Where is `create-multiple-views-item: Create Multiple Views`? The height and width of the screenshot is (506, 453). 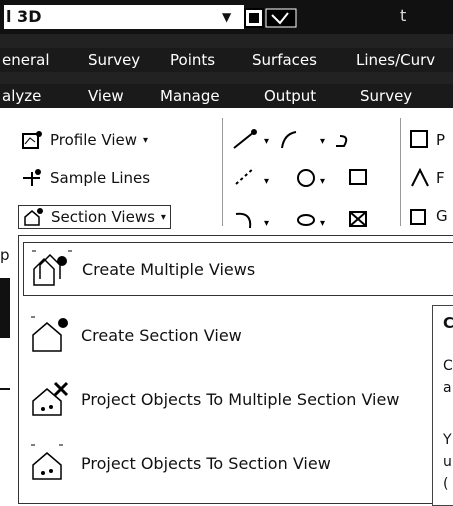
create-multiple-views-item: Create Multiple Views is located at coordinates (238, 269).